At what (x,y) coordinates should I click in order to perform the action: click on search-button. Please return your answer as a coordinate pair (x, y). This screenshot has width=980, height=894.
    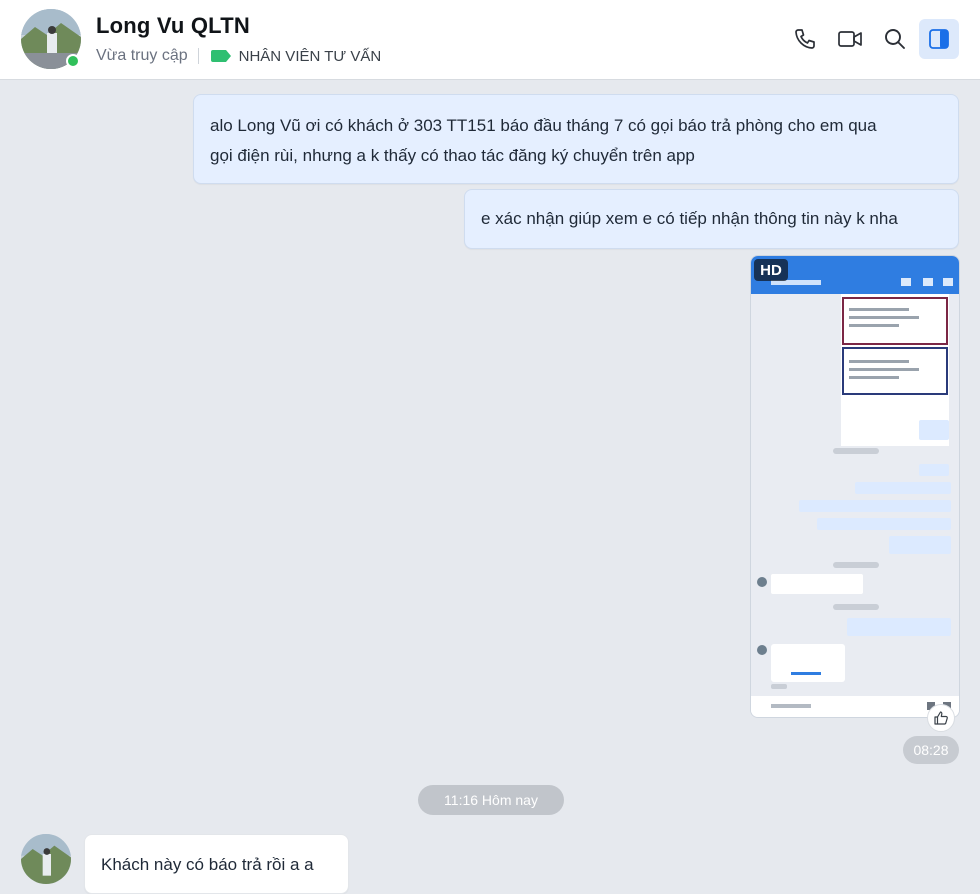
    Looking at the image, I should click on (895, 39).